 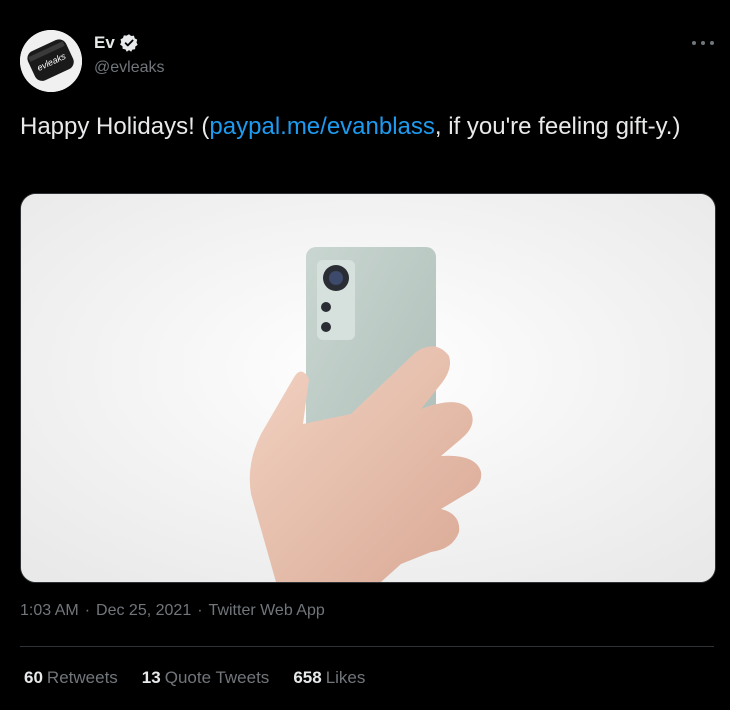 I want to click on tweet-stats: 60 Retweets 13 Quote Tweets 658 Likes, so click(x=194, y=678).